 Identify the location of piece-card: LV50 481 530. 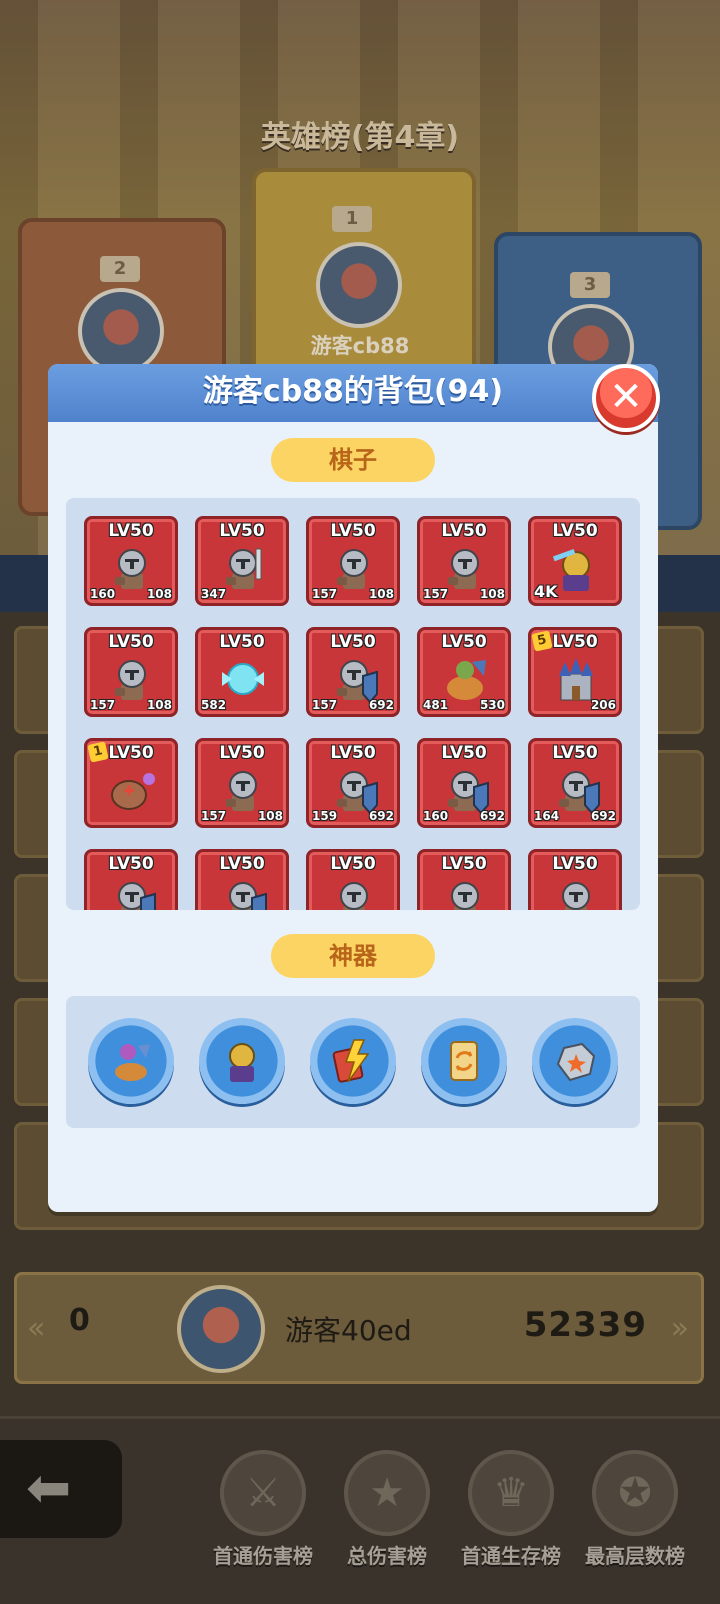
(464, 672).